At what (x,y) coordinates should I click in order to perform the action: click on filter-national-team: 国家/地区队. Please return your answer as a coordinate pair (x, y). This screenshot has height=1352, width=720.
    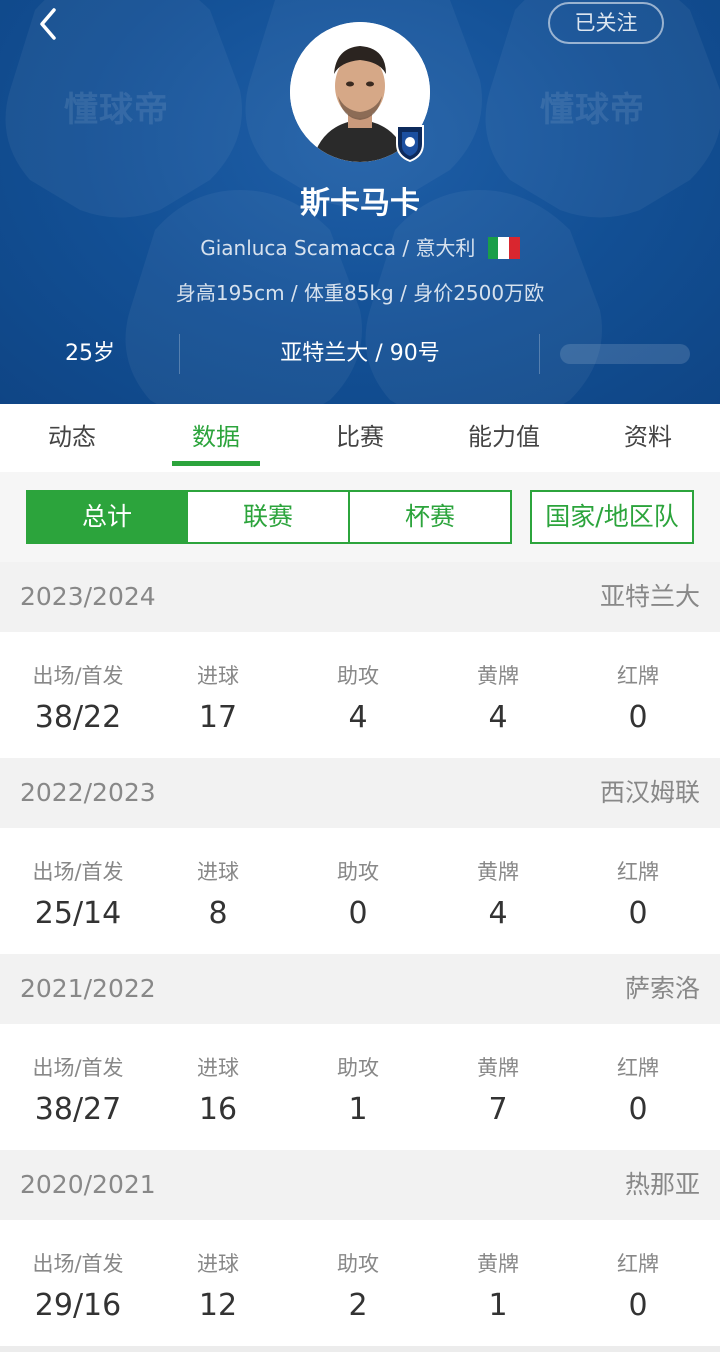
    Looking at the image, I should click on (612, 517).